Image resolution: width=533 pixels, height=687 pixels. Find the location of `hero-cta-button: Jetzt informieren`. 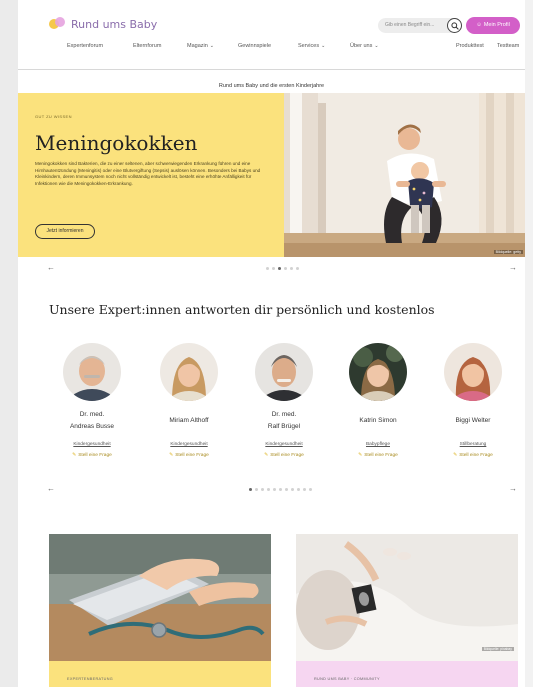

hero-cta-button: Jetzt informieren is located at coordinates (65, 231).